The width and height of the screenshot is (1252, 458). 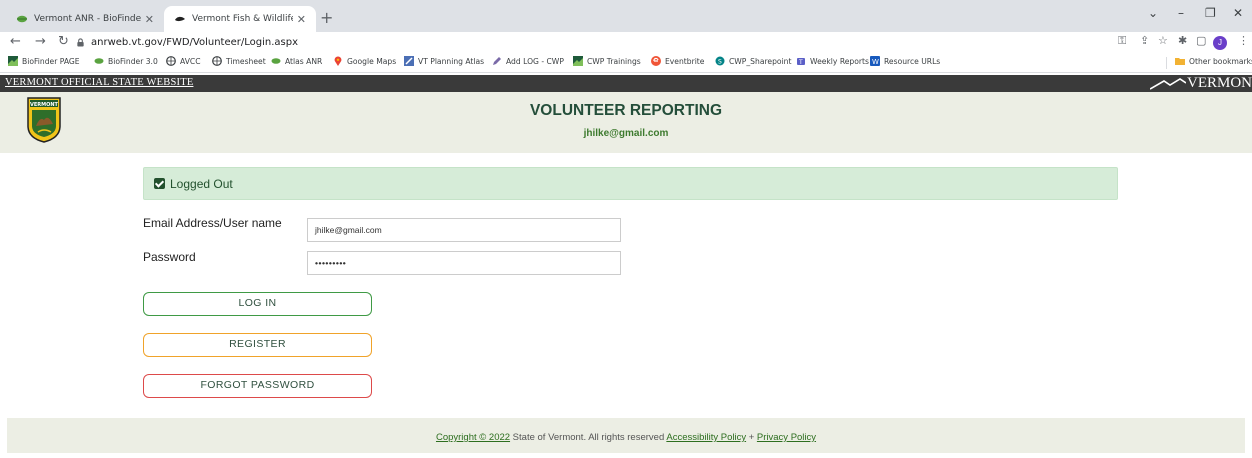 I want to click on tab-search-icon: ⌄, so click(x=1153, y=13).